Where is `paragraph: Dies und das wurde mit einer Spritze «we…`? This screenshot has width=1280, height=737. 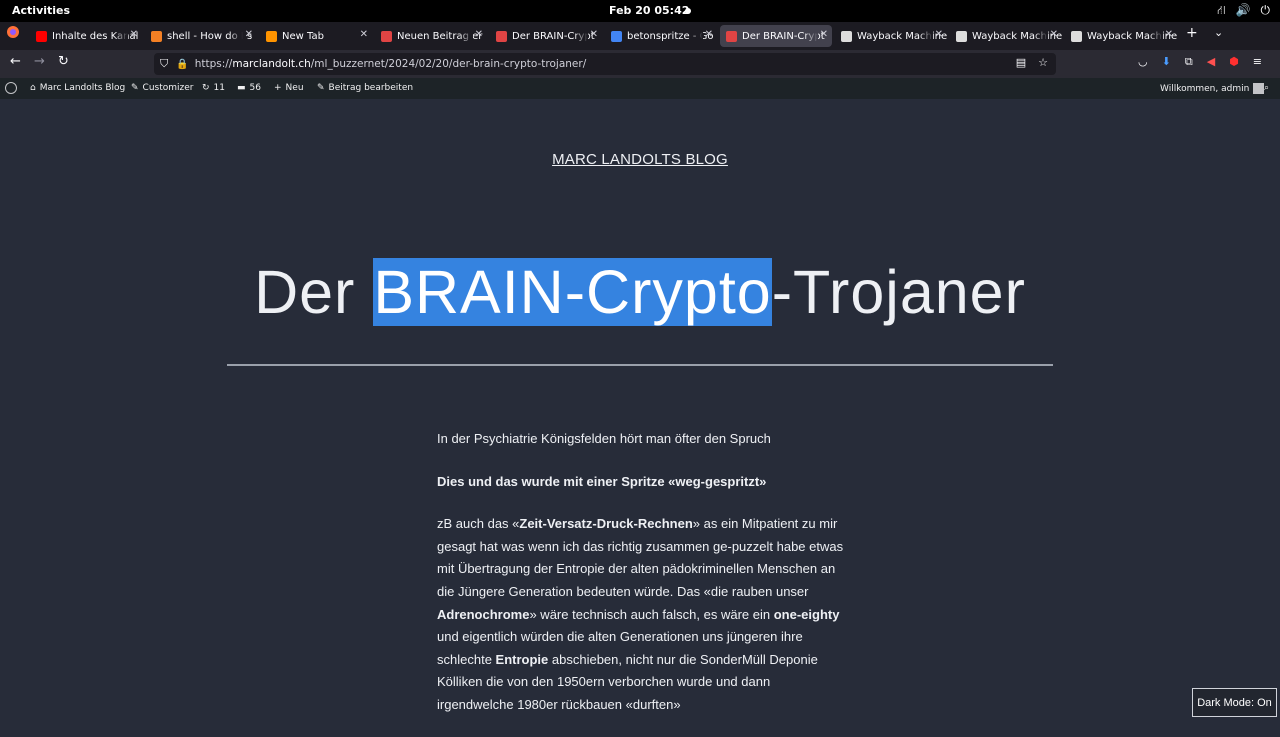 paragraph: Dies und das wurde mit einer Spritze «we… is located at coordinates (602, 481).